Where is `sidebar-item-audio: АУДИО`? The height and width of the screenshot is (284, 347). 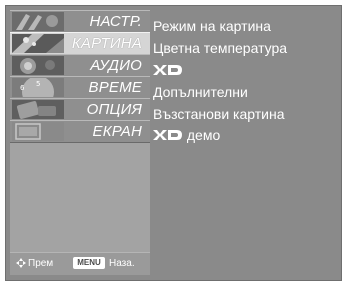 sidebar-item-audio: АУДИО is located at coordinates (80, 65).